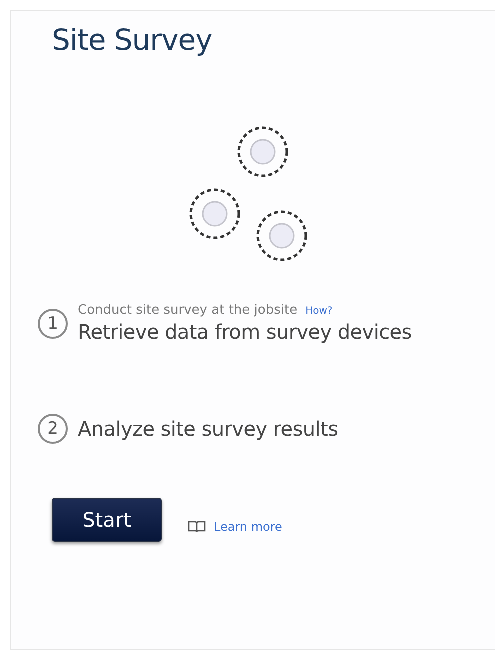 The width and height of the screenshot is (495, 660). What do you see at coordinates (235, 527) in the screenshot?
I see `learn-more-link: Learn more` at bounding box center [235, 527].